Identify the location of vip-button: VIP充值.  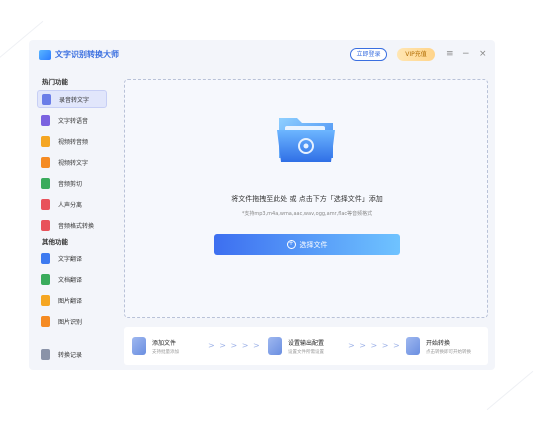
(416, 54).